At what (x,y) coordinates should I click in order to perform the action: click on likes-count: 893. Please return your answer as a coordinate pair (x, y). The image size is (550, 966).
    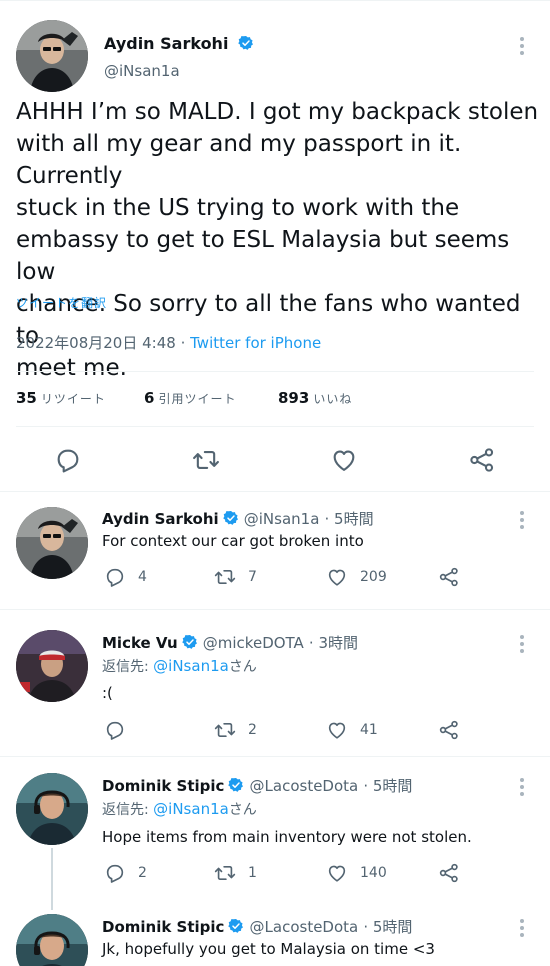
    Looking at the image, I should click on (294, 398).